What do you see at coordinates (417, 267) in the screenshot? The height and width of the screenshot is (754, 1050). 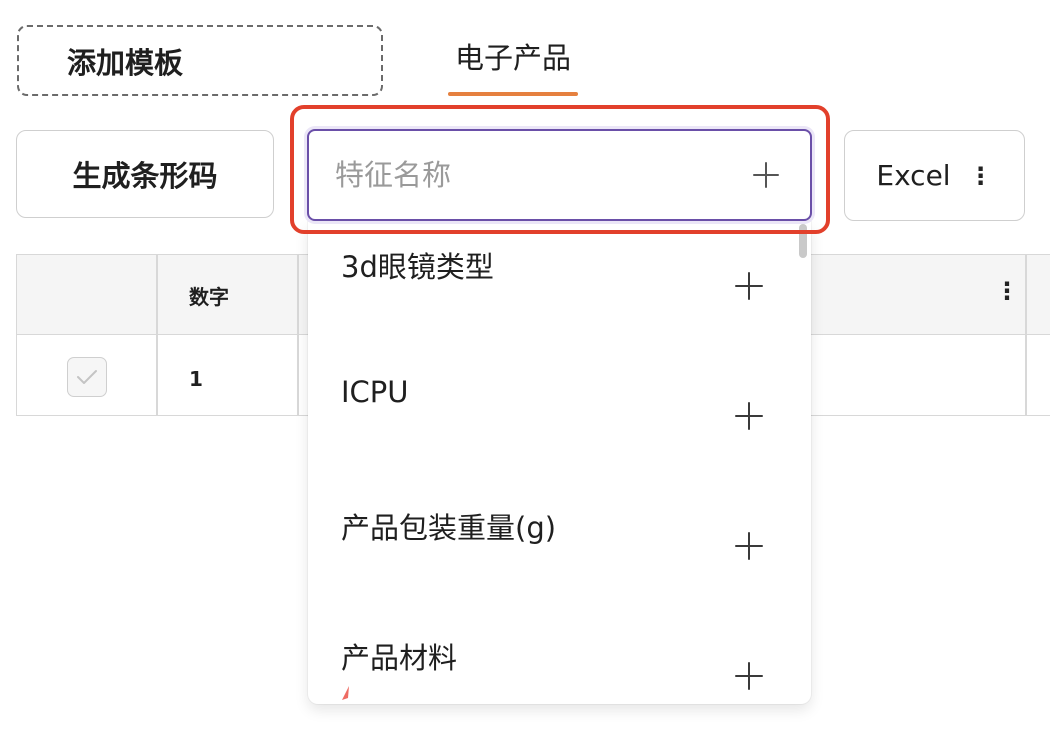 I see `feature-option-label: 3d眼镜类型` at bounding box center [417, 267].